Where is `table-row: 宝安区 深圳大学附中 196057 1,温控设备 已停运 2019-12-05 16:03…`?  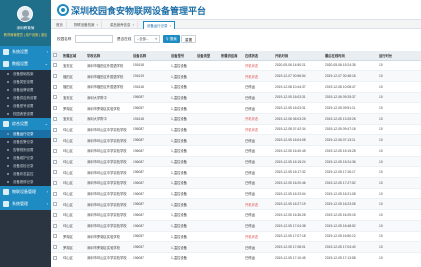
table-row: 宝安区 深圳大学附中 196057 1,温控设备 已停运 2019-12-05 16:03… is located at coordinates (236, 98).